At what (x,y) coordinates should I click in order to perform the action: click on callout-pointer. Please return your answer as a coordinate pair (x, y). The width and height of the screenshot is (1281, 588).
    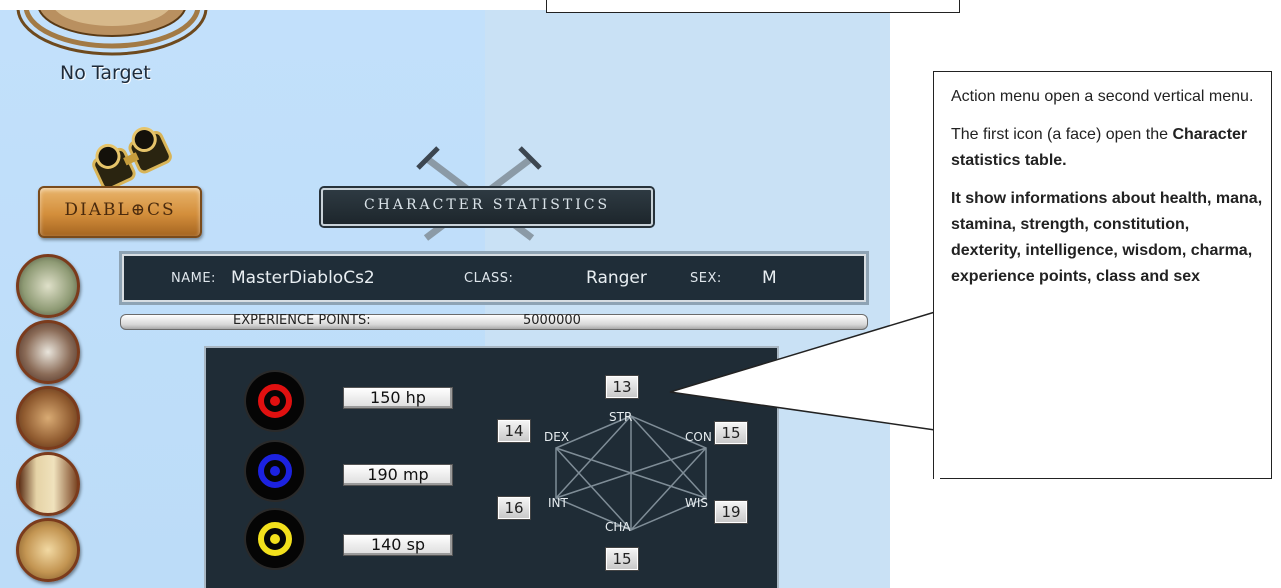
    Looking at the image, I should click on (802, 371).